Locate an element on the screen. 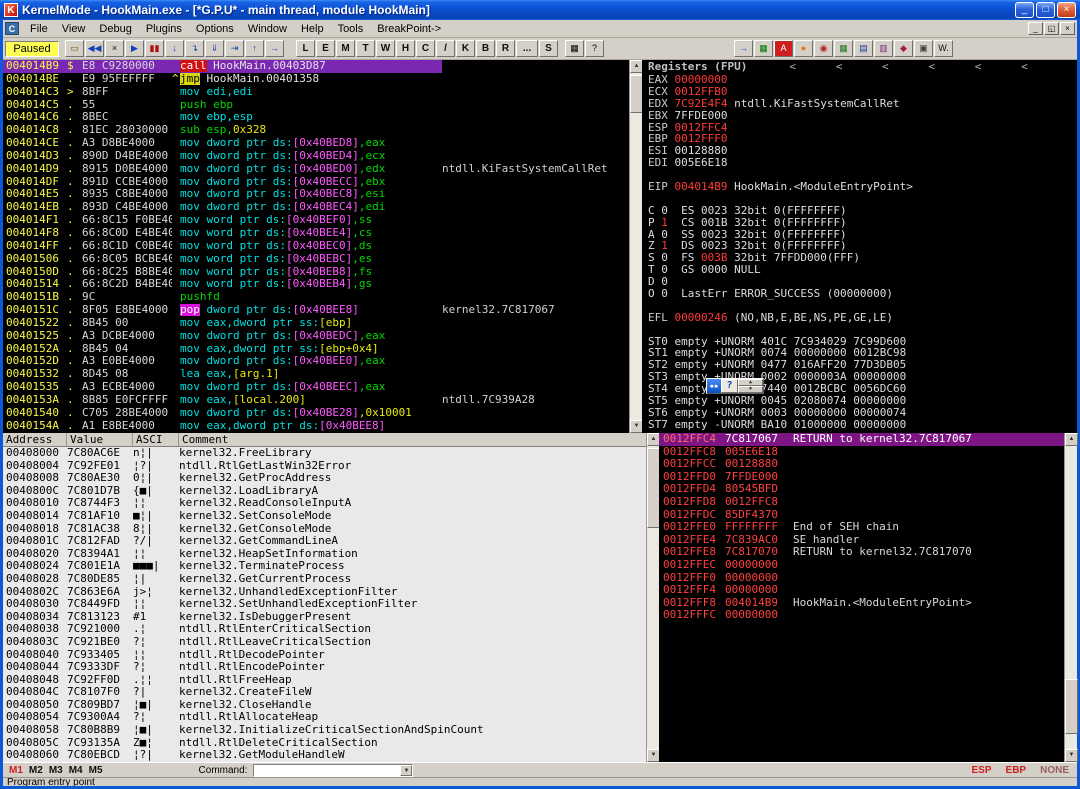  disassembly-scrollbar: ▲ ▼ is located at coordinates (636, 246).